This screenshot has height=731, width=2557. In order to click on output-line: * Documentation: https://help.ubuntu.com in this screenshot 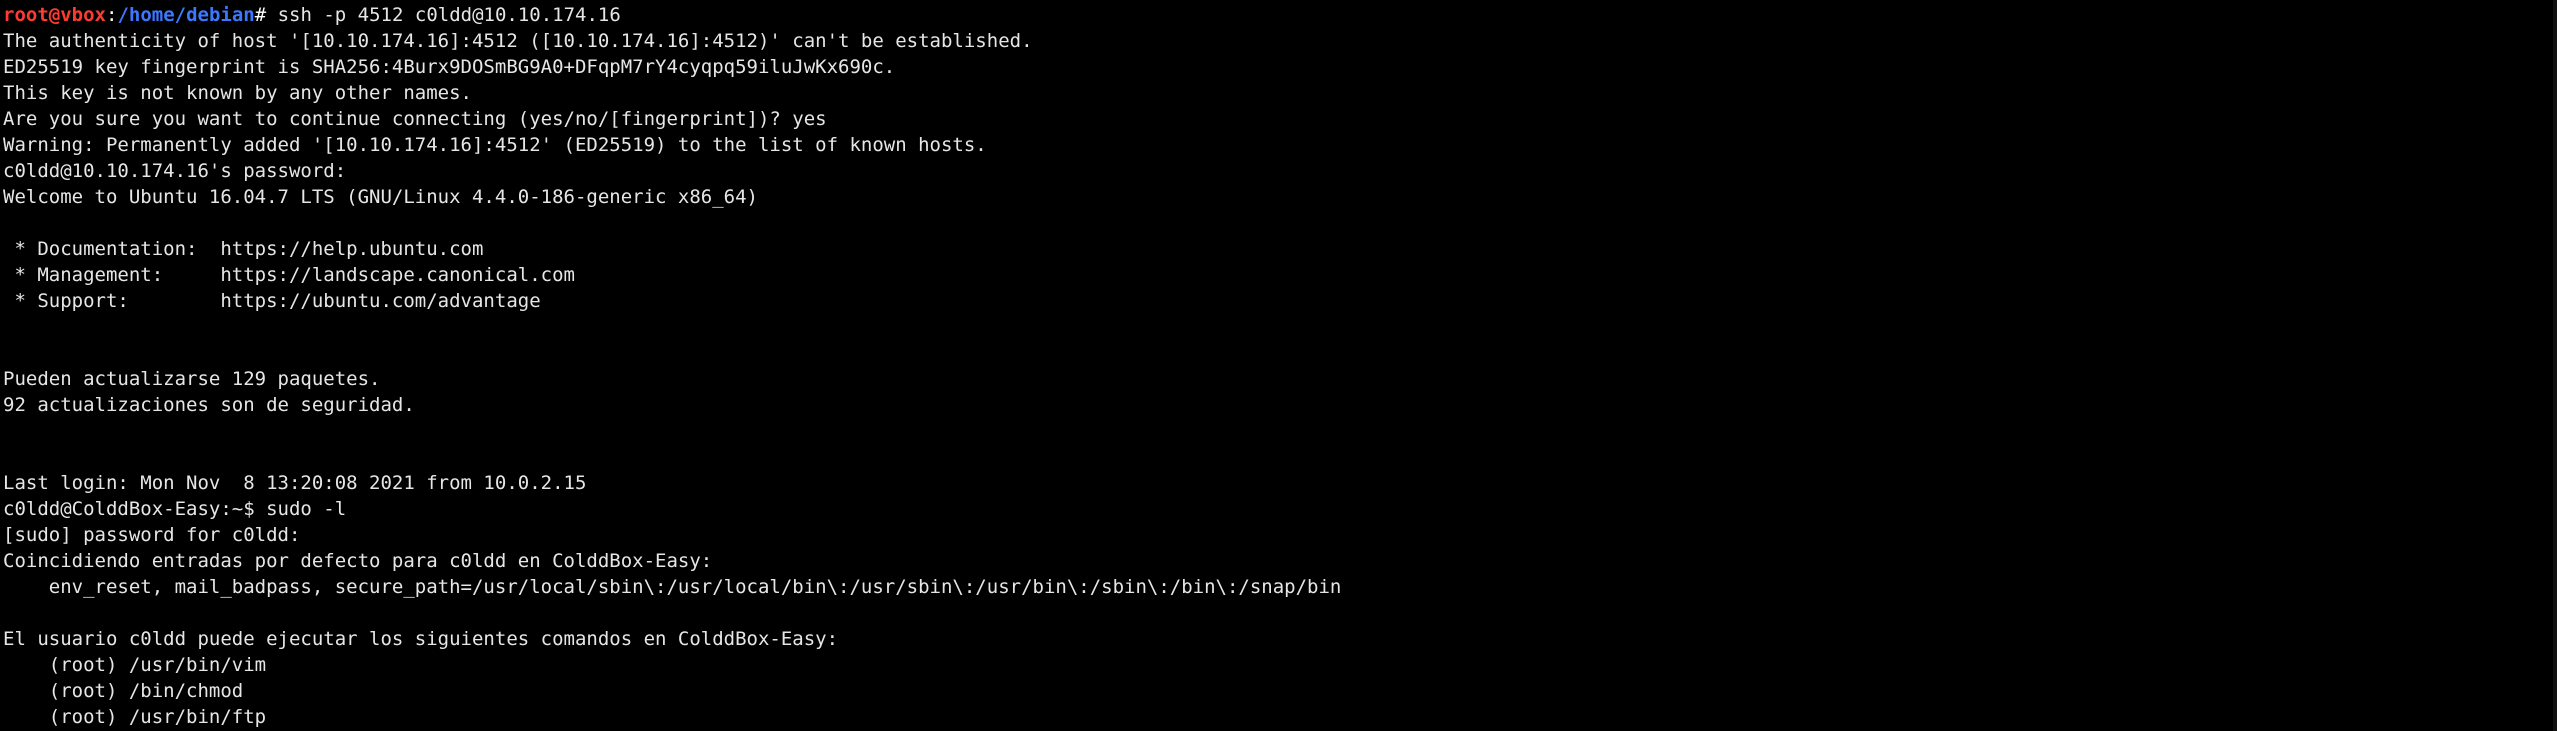, I will do `click(243, 249)`.